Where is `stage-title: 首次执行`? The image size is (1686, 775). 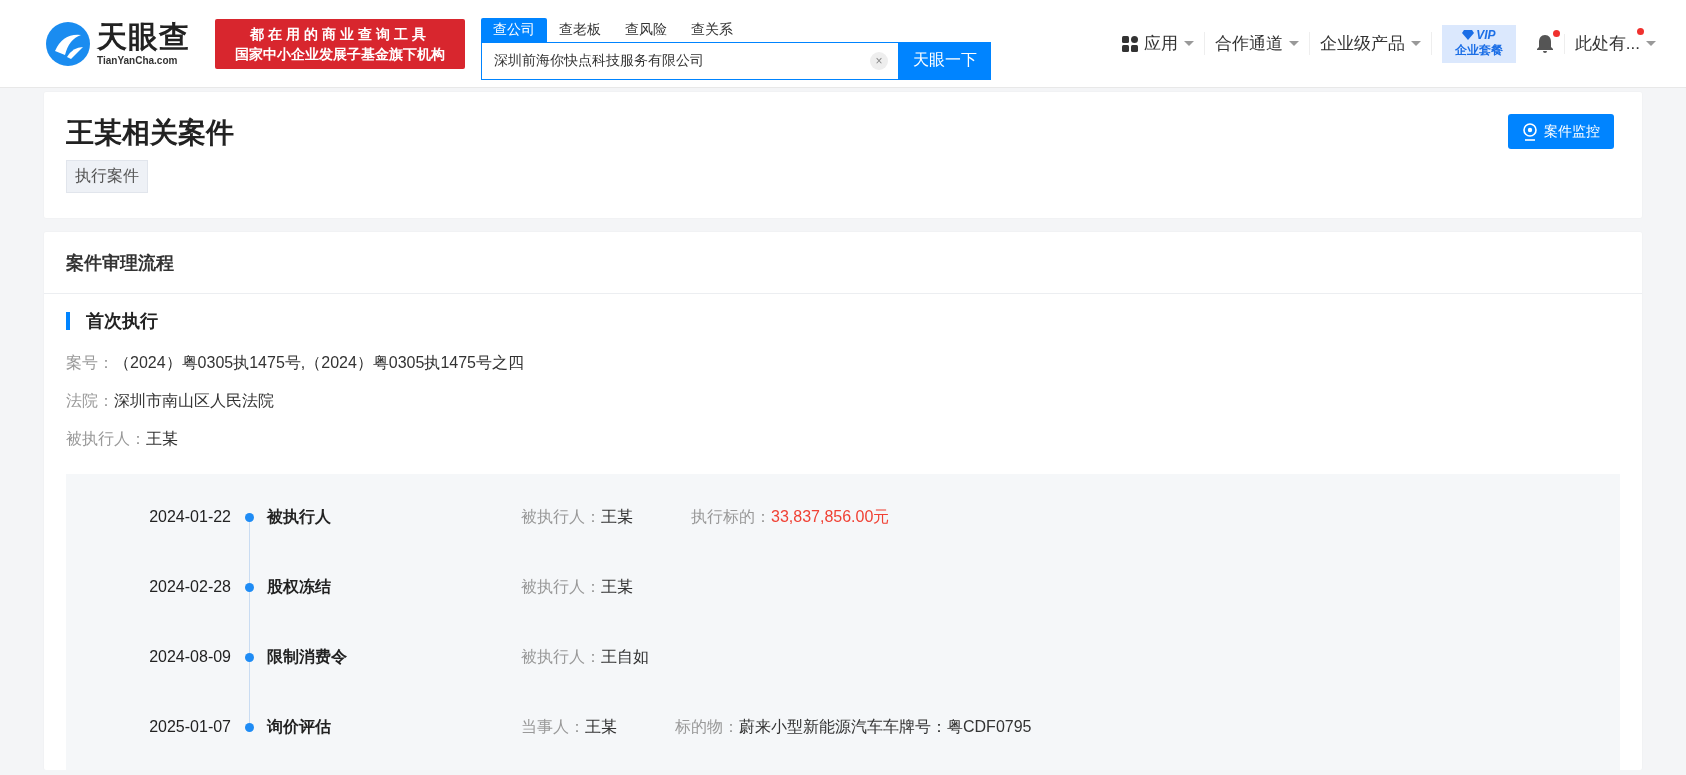 stage-title: 首次执行 is located at coordinates (843, 321).